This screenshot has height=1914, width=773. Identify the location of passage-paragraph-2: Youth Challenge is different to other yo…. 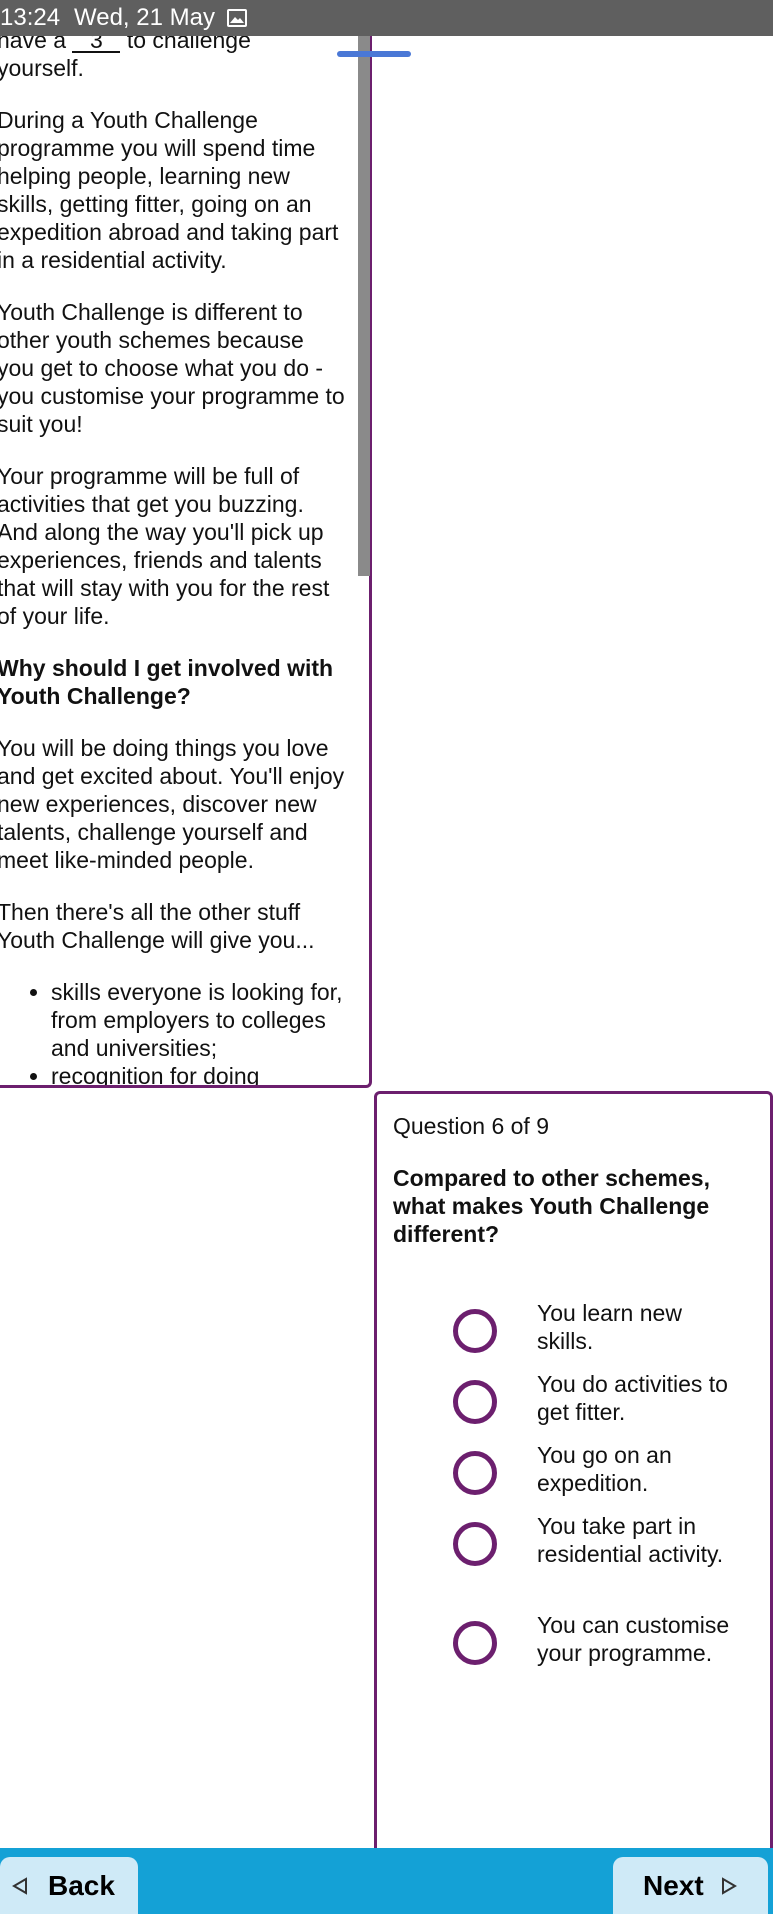
(172, 368).